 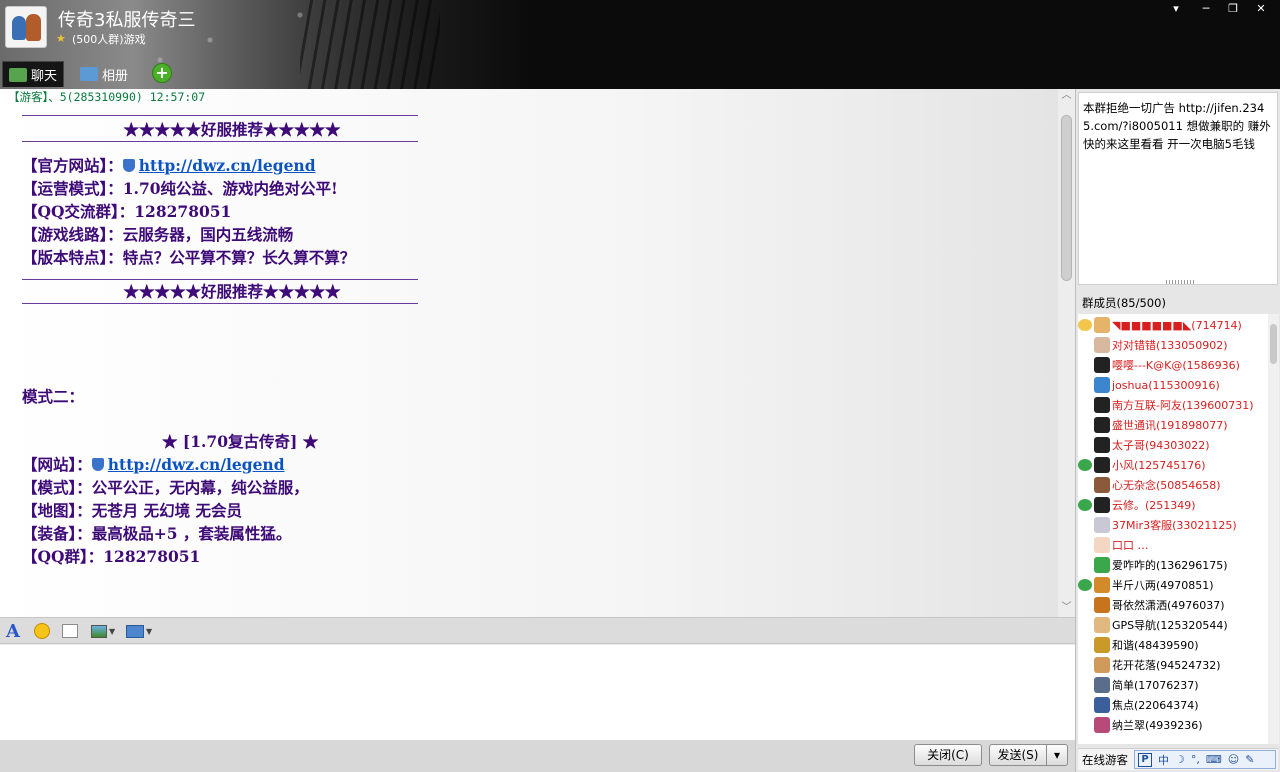 What do you see at coordinates (1173, 665) in the screenshot?
I see `member-row: 花开花落(94524732)` at bounding box center [1173, 665].